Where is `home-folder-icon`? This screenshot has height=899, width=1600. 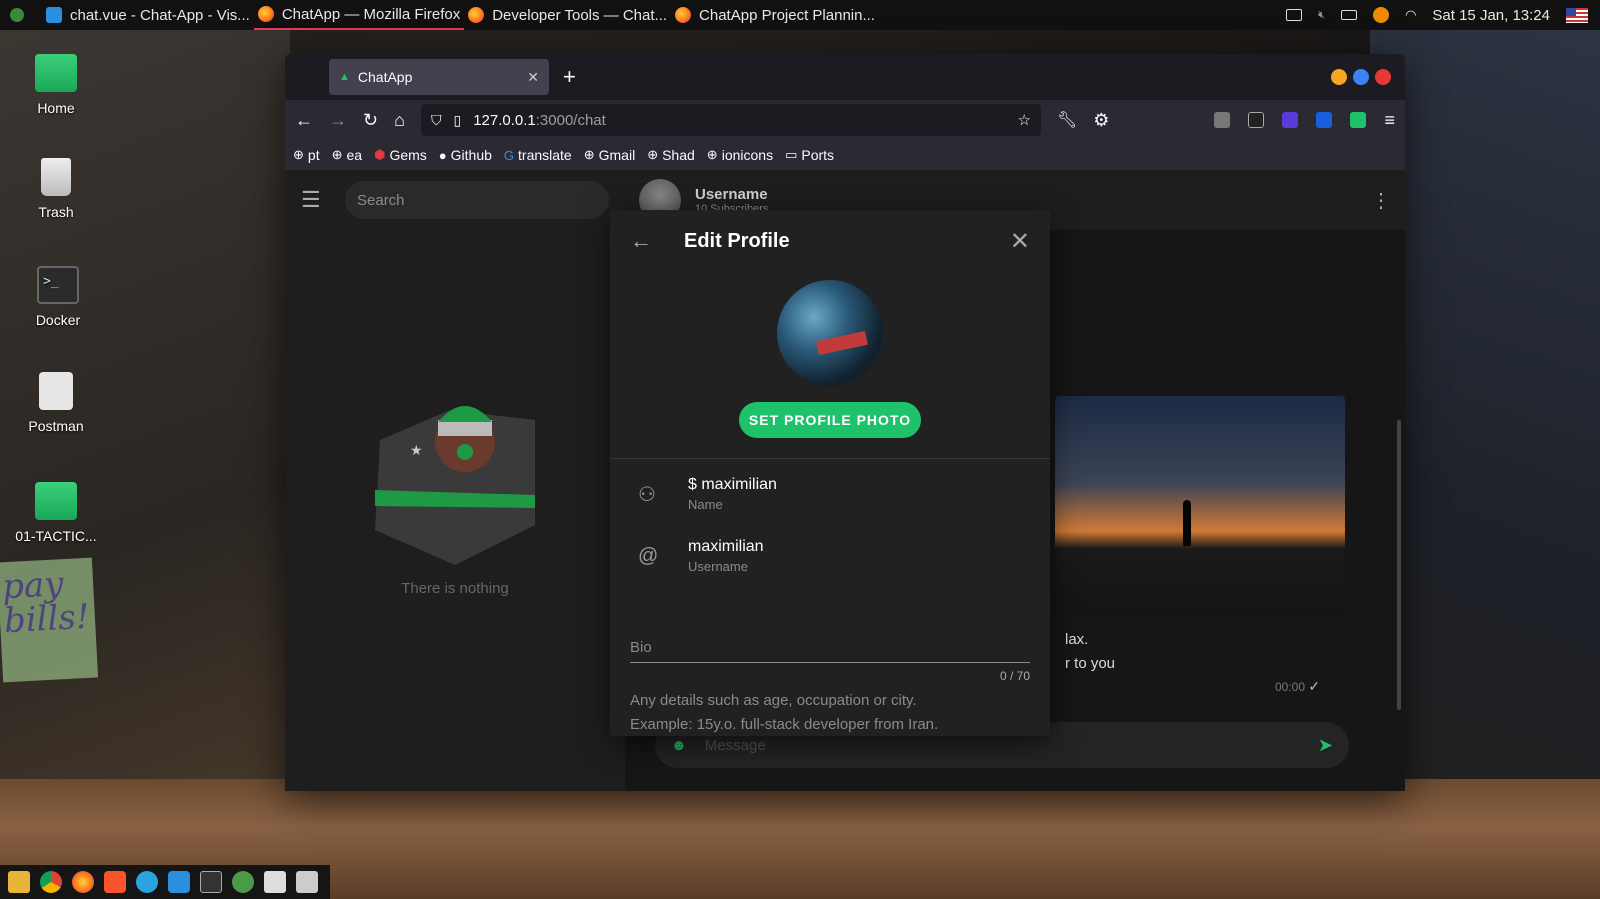 home-folder-icon is located at coordinates (56, 73).